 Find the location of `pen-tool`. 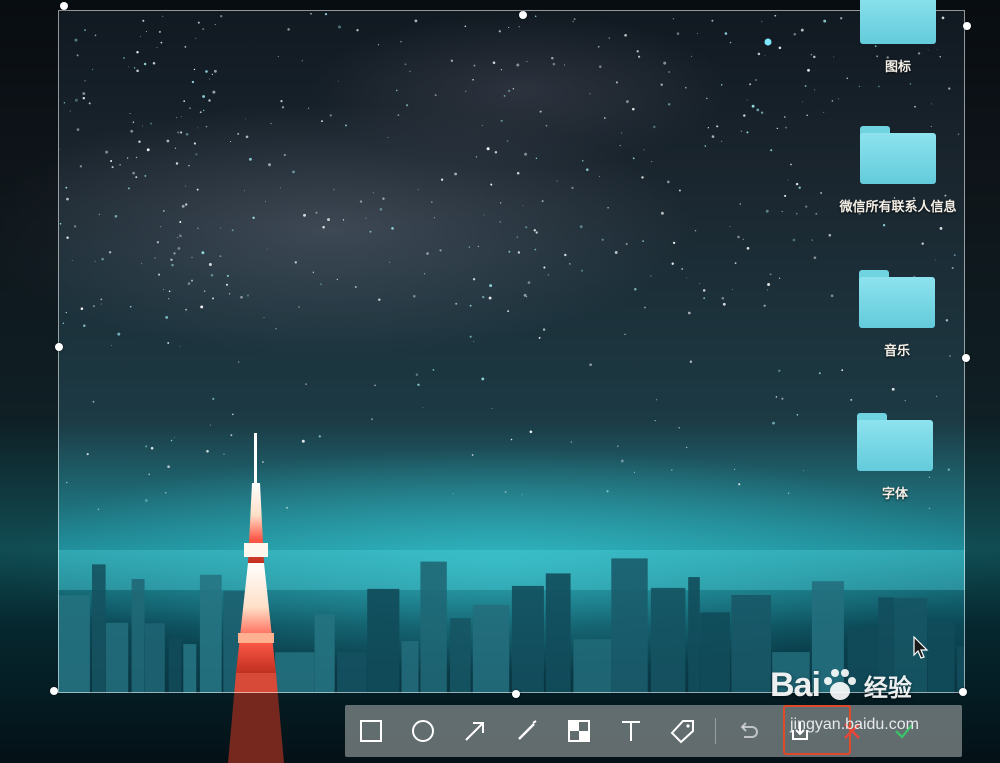

pen-tool is located at coordinates (527, 731).